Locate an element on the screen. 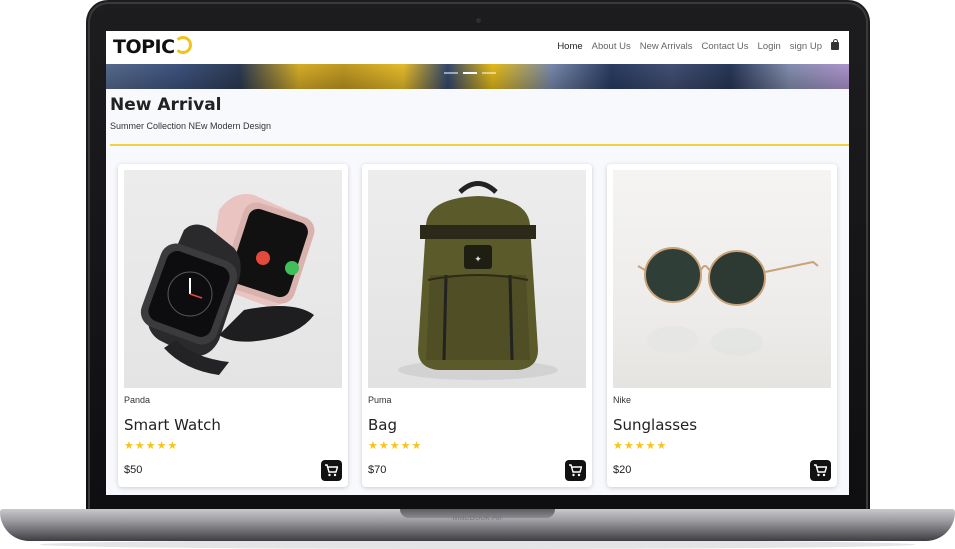 The width and height of the screenshot is (955, 549). sunglasses-image is located at coordinates (722, 279).